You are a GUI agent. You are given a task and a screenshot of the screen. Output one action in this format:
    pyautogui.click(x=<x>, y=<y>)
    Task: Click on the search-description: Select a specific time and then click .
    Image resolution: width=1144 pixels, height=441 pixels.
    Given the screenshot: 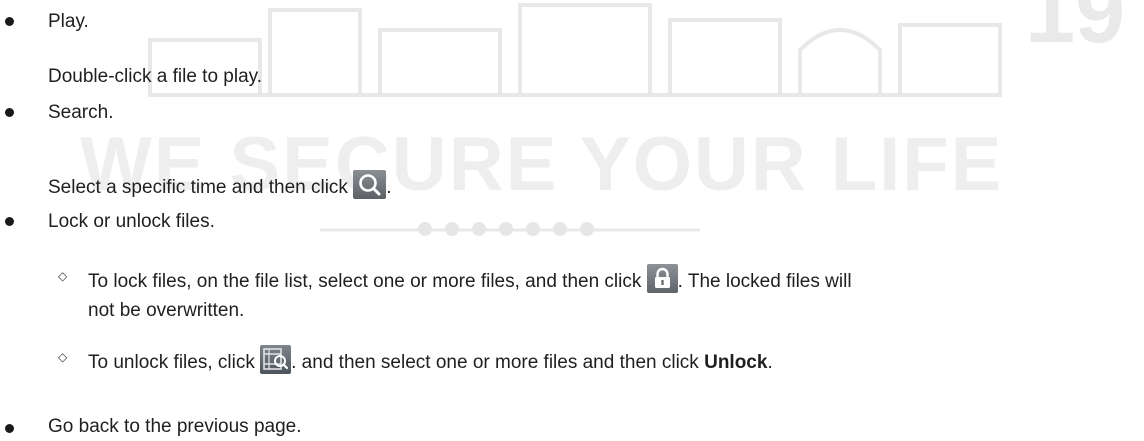 What is the action you would take?
    pyautogui.click(x=219, y=185)
    